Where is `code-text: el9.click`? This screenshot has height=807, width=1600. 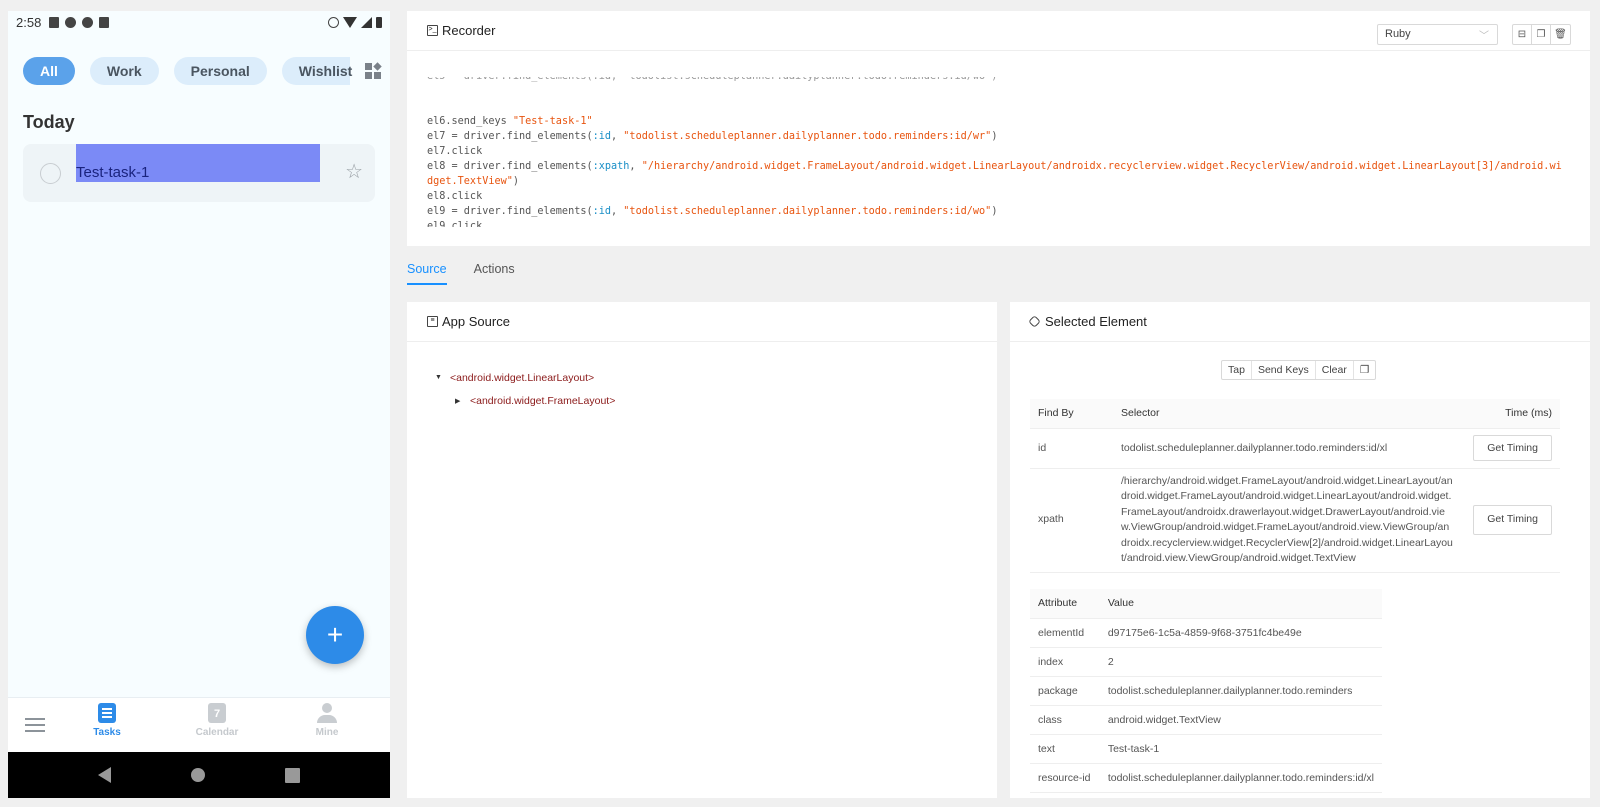 code-text: el9.click is located at coordinates (455, 224).